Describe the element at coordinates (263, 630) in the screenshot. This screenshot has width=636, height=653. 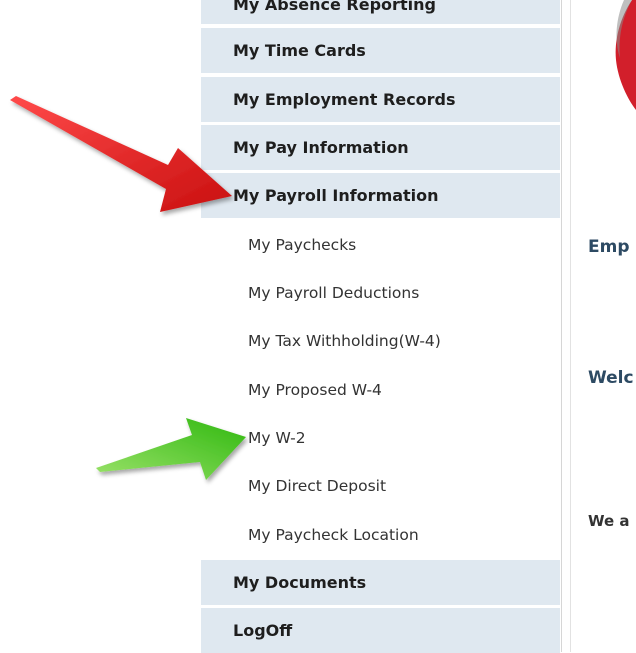
I see `menu-item-label: LogOff` at that location.